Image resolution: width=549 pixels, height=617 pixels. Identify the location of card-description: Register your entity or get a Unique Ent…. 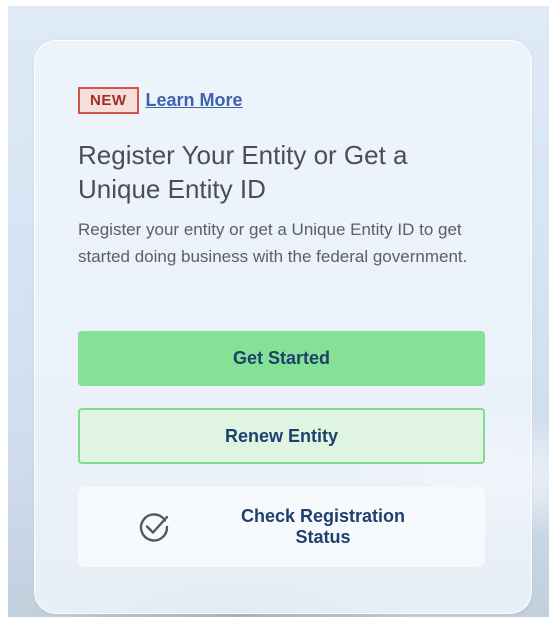
(273, 243).